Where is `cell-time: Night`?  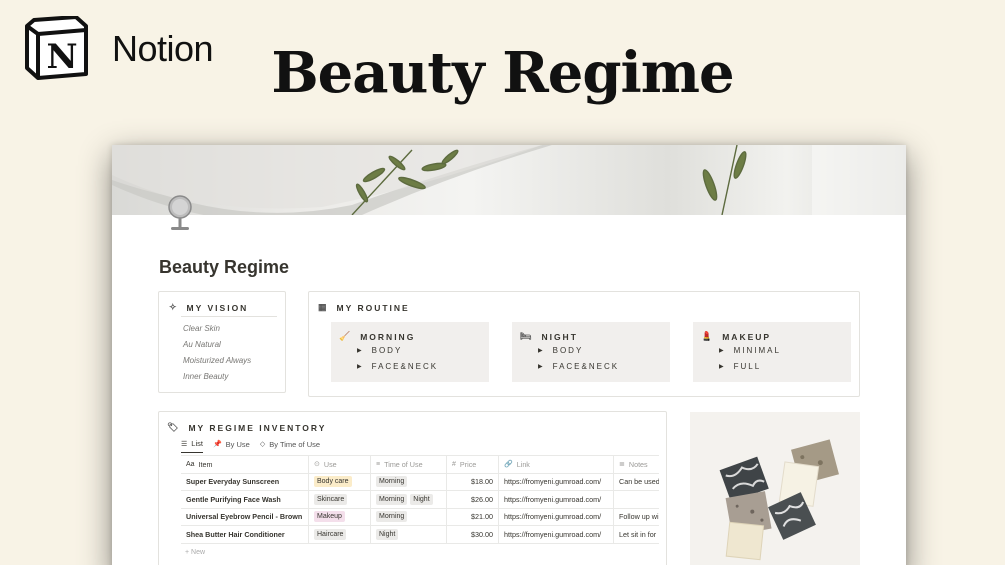 cell-time: Night is located at coordinates (409, 534).